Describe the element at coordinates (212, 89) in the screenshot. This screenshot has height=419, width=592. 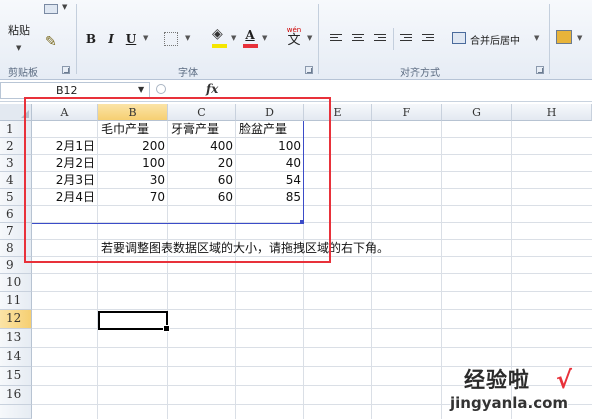
I see `insert-function-icon: fx` at that location.